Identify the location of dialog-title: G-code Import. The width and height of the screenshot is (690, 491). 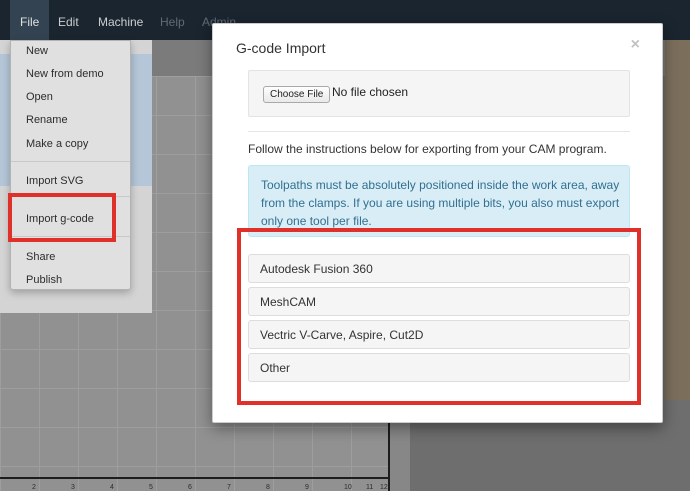
(281, 48).